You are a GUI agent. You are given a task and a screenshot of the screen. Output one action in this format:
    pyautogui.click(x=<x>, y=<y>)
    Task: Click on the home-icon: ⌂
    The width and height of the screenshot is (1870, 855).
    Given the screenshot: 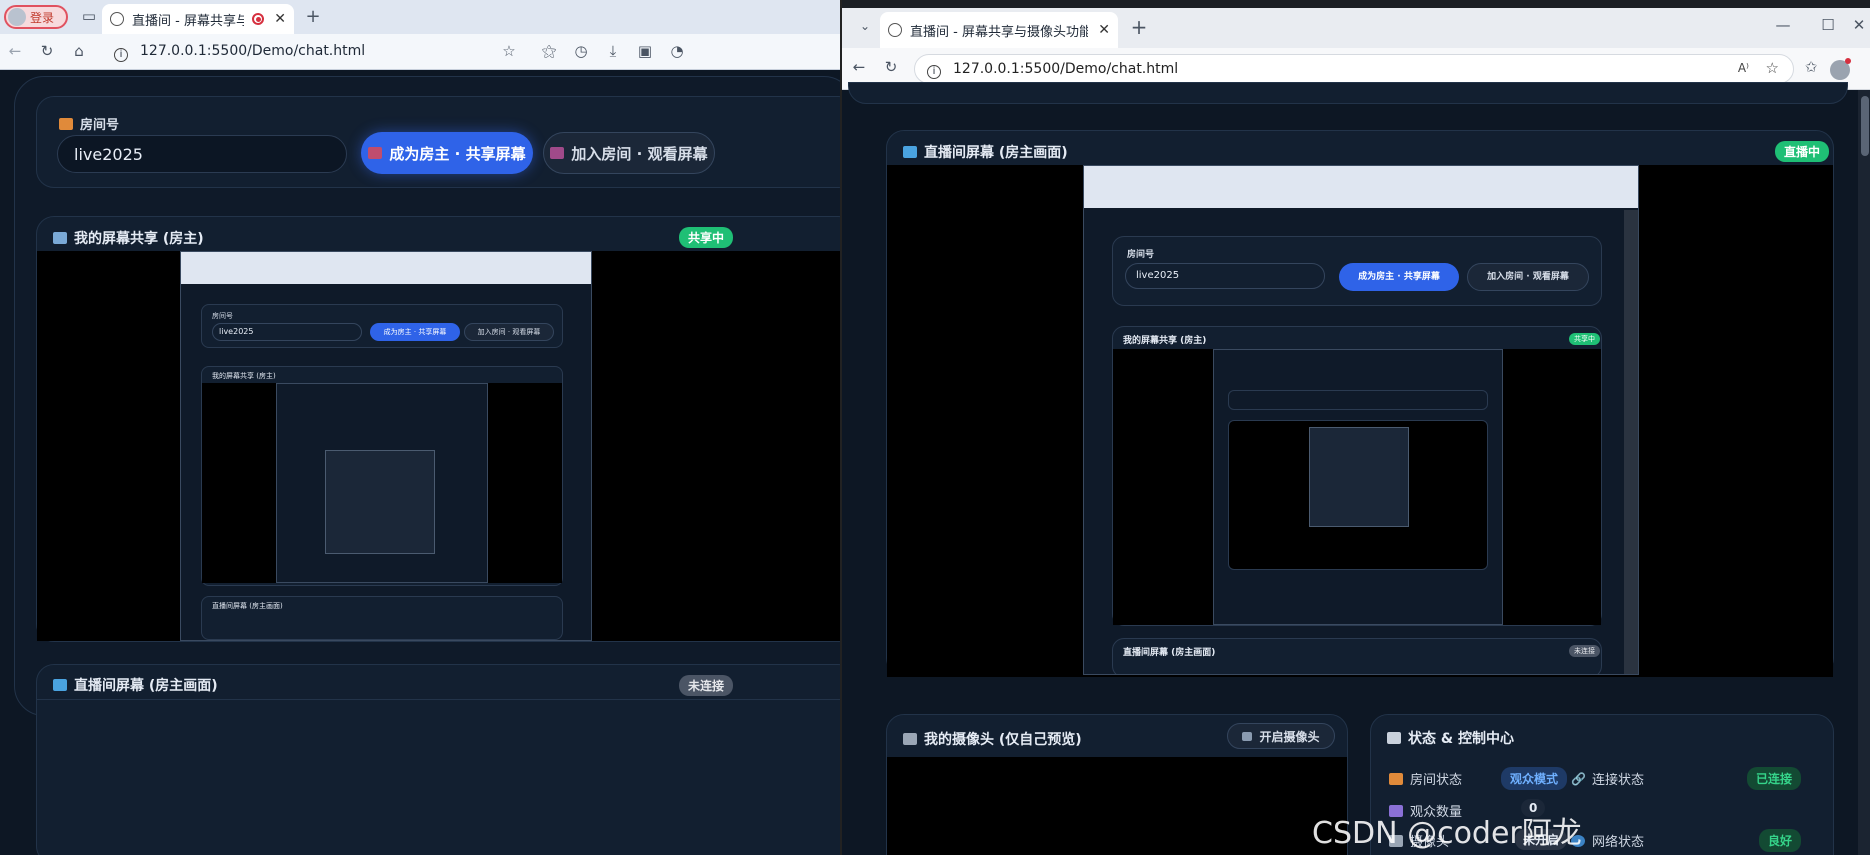 What is the action you would take?
    pyautogui.click(x=79, y=51)
    